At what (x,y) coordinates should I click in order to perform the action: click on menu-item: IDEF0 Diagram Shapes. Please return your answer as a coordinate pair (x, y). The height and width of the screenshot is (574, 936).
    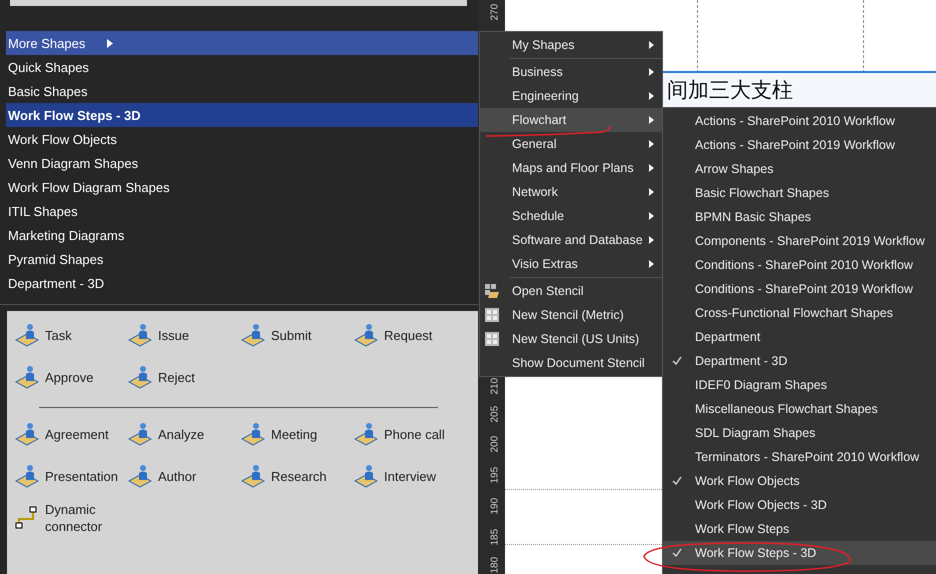
    Looking at the image, I should click on (799, 385).